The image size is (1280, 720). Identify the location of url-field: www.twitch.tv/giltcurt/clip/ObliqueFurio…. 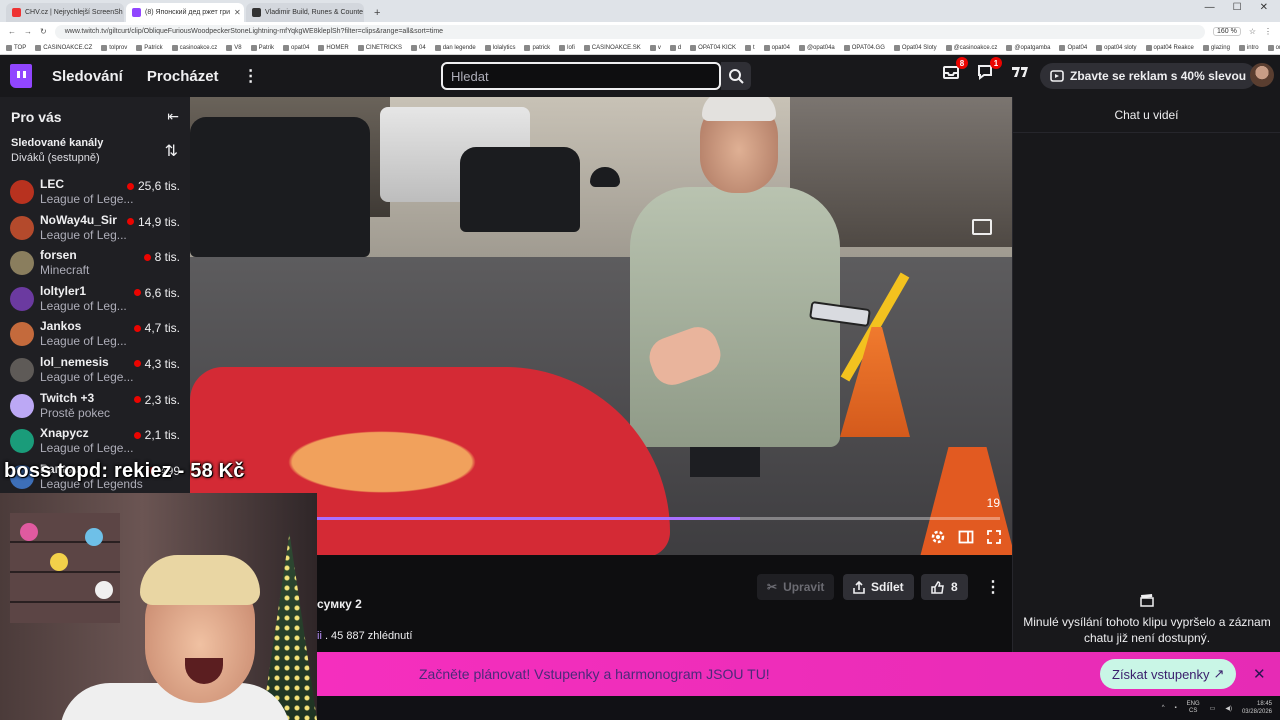
(629, 31).